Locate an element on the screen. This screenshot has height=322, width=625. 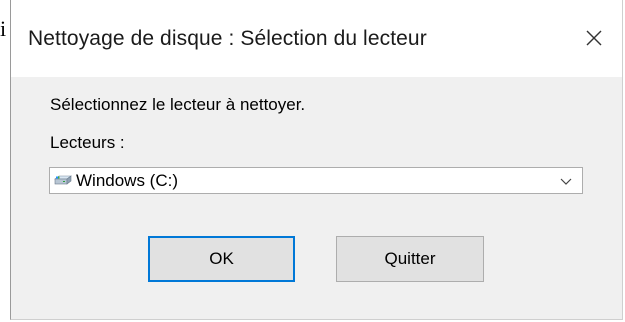
close-icon is located at coordinates (594, 38).